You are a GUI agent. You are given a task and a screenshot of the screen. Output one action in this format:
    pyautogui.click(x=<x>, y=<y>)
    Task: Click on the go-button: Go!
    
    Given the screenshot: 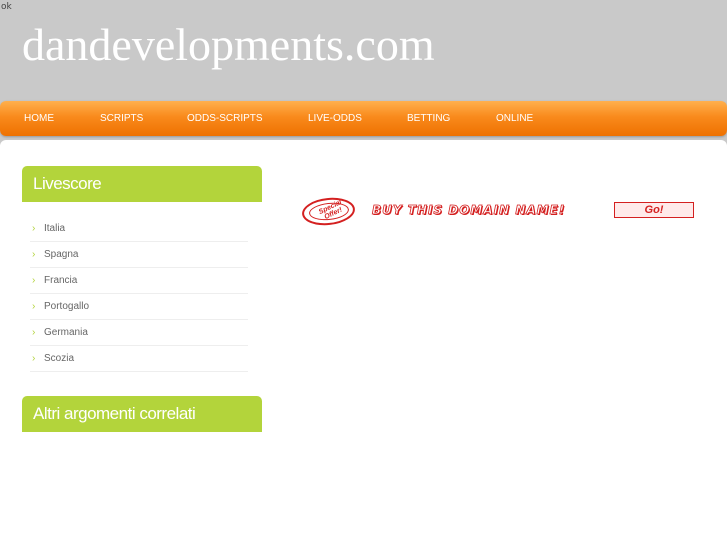 What is the action you would take?
    pyautogui.click(x=654, y=210)
    